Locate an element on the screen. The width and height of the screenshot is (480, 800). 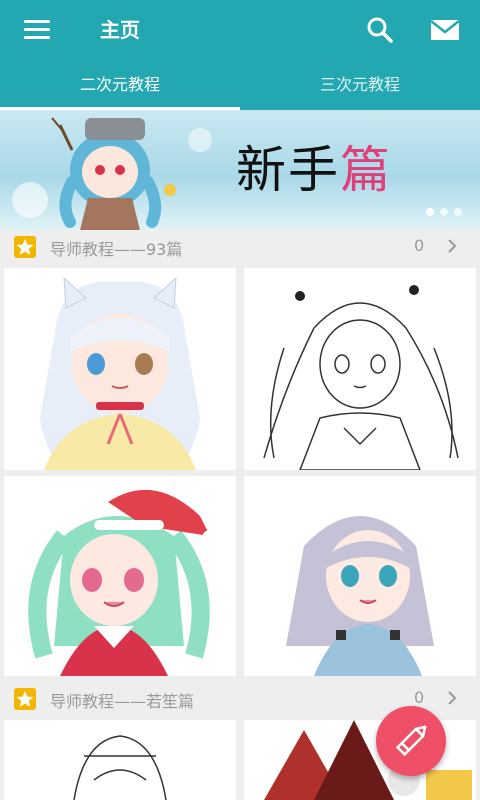
menu-icon is located at coordinates (37, 29).